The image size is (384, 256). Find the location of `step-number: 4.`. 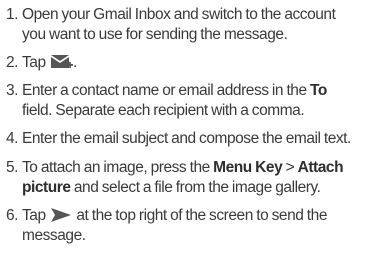

step-number: 4. is located at coordinates (12, 138).